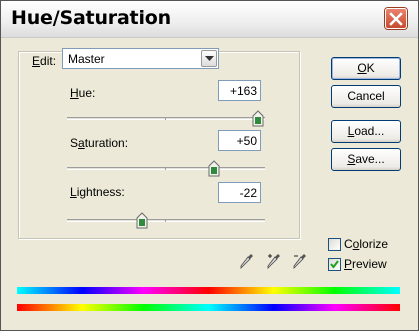 The height and width of the screenshot is (331, 419). Describe the element at coordinates (44, 61) in the screenshot. I see `edit-label: Edit:` at that location.